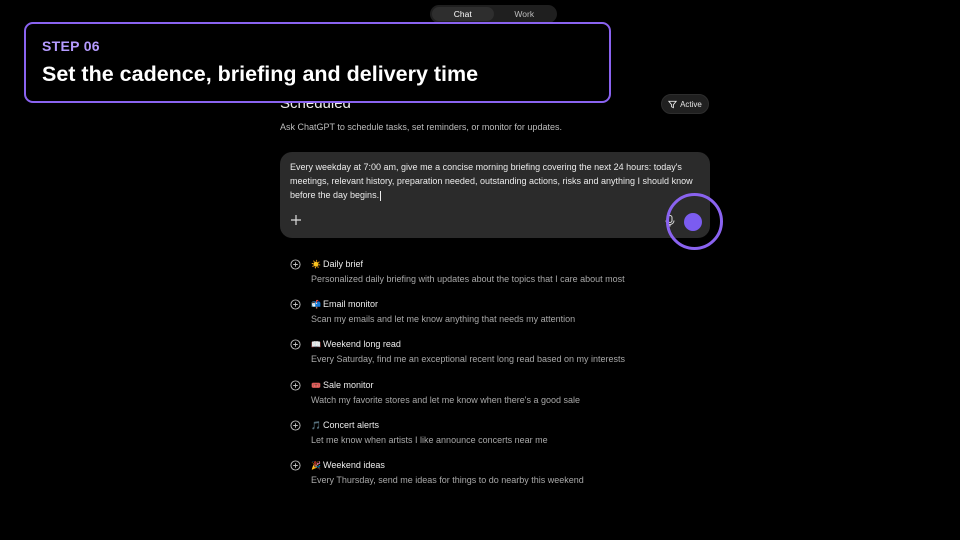 The image size is (960, 540). I want to click on filter-icon, so click(673, 104).